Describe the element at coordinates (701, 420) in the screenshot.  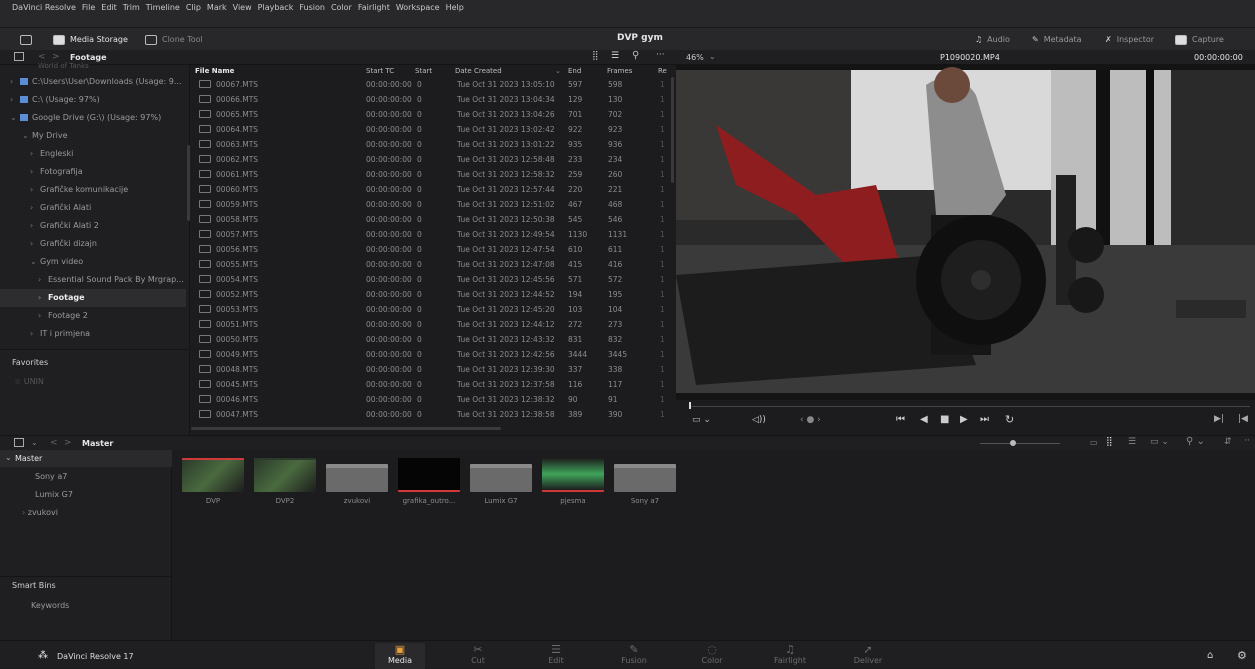
I see `viewer-mode-icon: ▭ ⌄` at that location.